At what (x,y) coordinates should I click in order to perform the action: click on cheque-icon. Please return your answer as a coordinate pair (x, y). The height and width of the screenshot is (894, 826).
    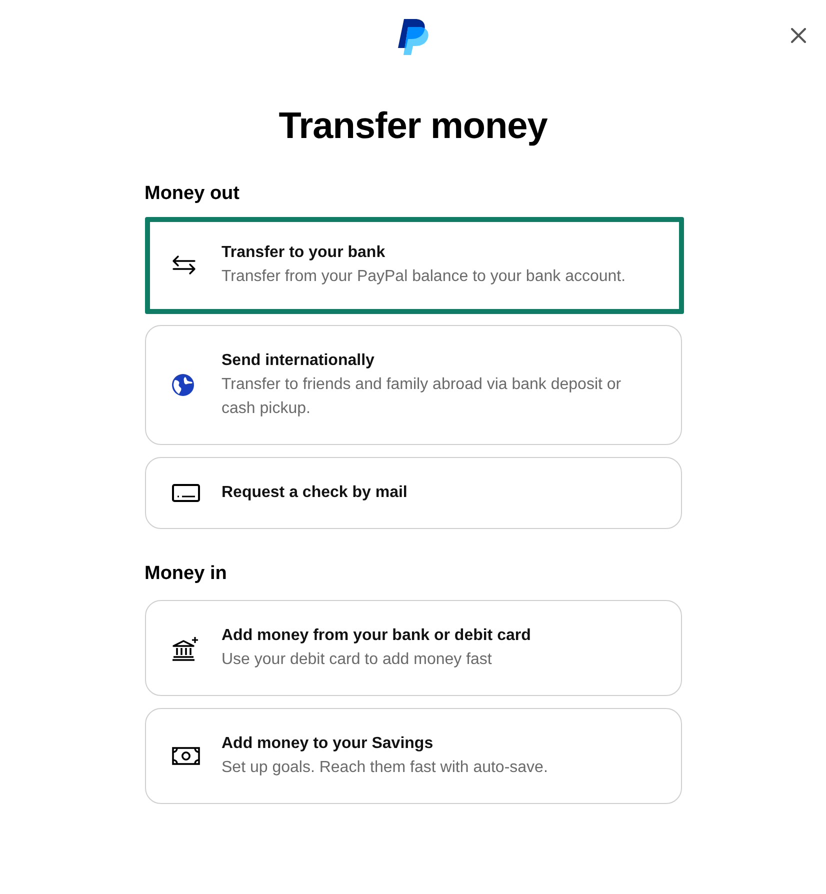
    Looking at the image, I should click on (186, 493).